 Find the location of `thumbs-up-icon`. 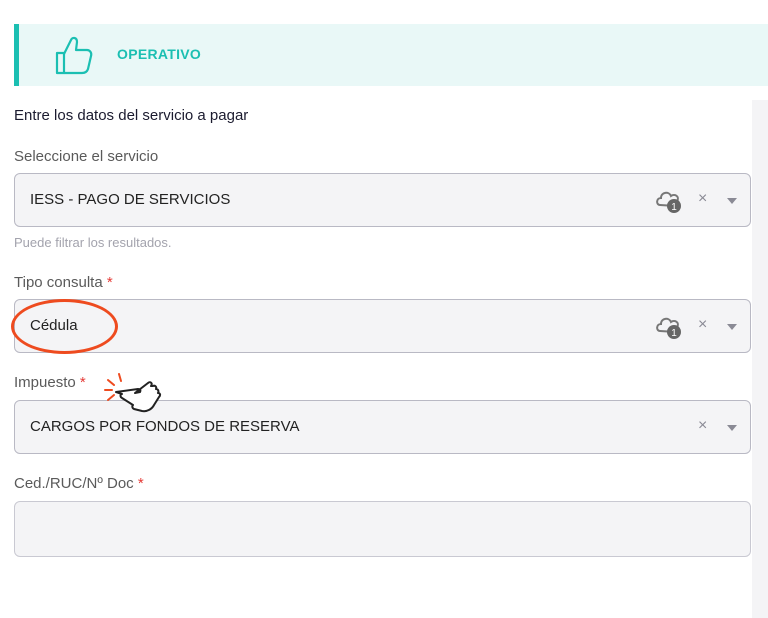

thumbs-up-icon is located at coordinates (74, 55).